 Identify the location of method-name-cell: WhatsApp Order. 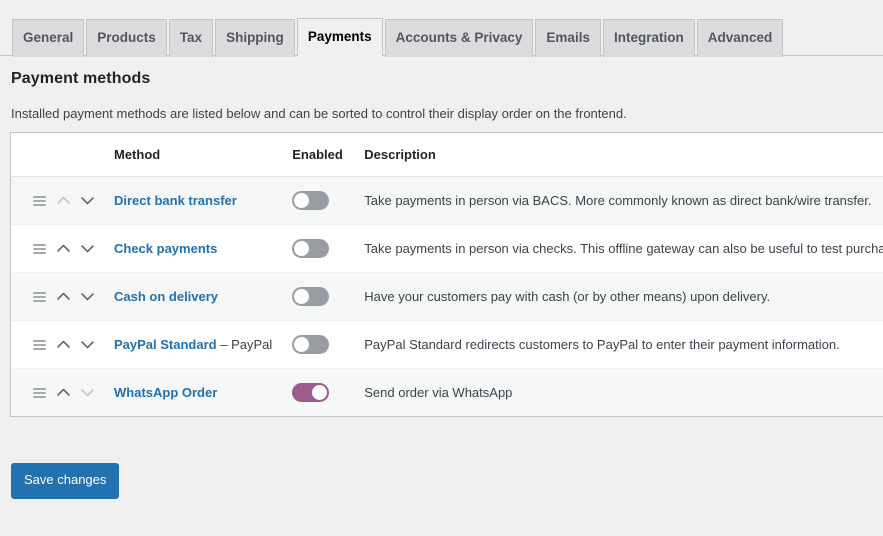
(193, 392).